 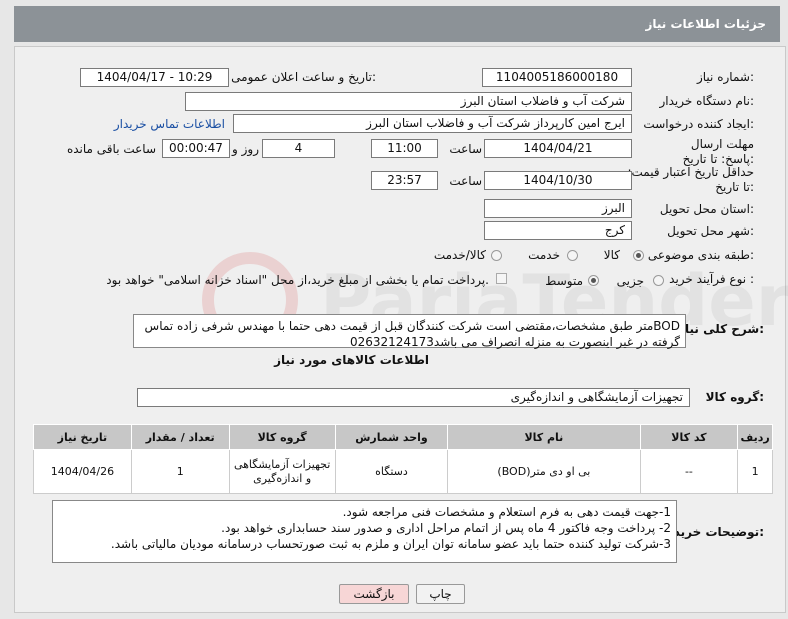 I want to click on cell-name: بی او دی متر(BOD), so click(x=544, y=471).